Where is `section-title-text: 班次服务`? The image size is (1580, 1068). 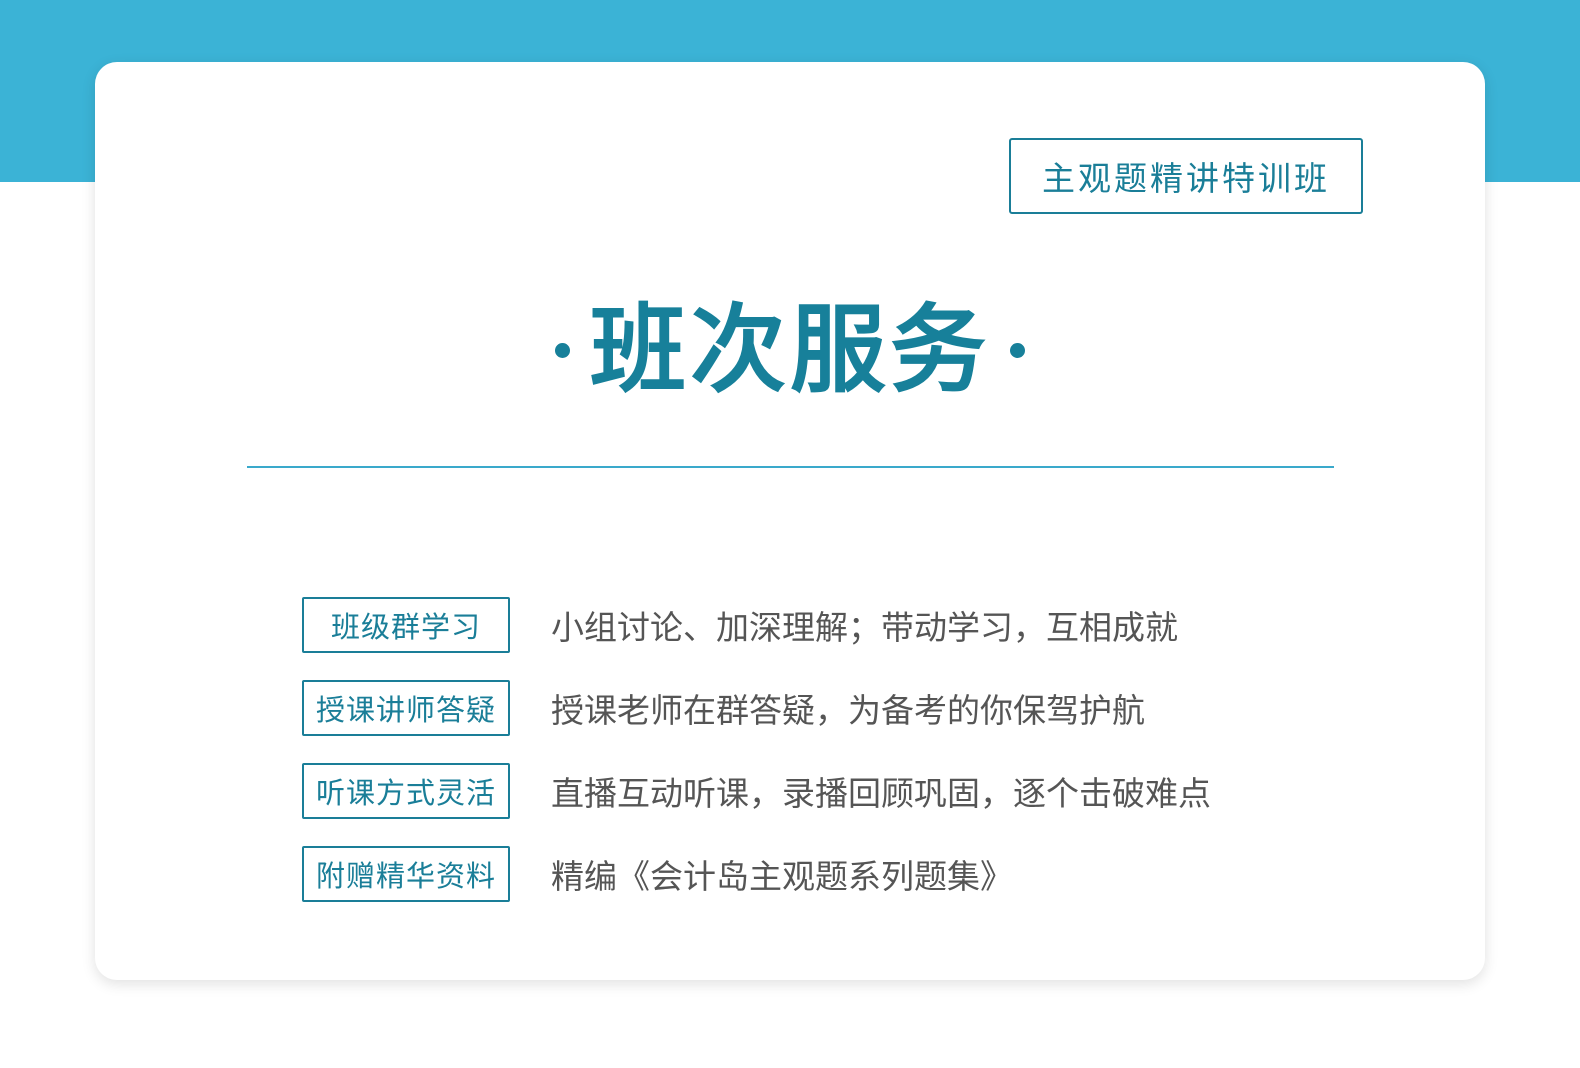 section-title-text: 班次服务 is located at coordinates (790, 350).